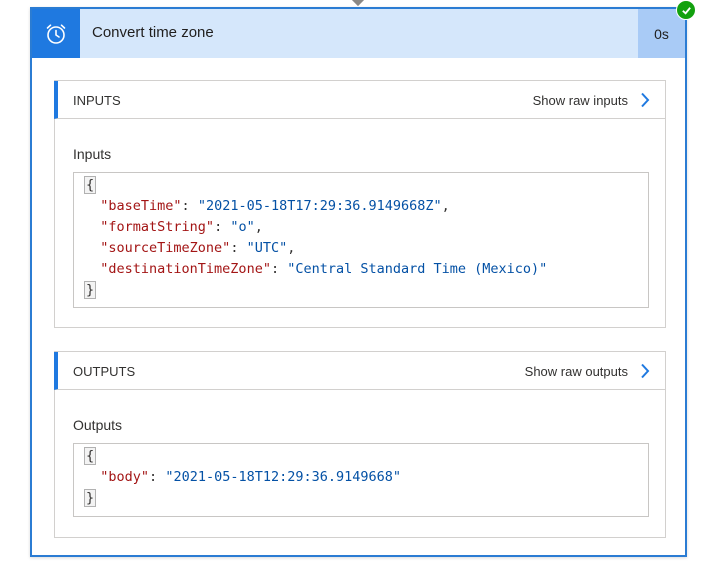  What do you see at coordinates (92, 154) in the screenshot?
I see `inputs-label: Inputs` at bounding box center [92, 154].